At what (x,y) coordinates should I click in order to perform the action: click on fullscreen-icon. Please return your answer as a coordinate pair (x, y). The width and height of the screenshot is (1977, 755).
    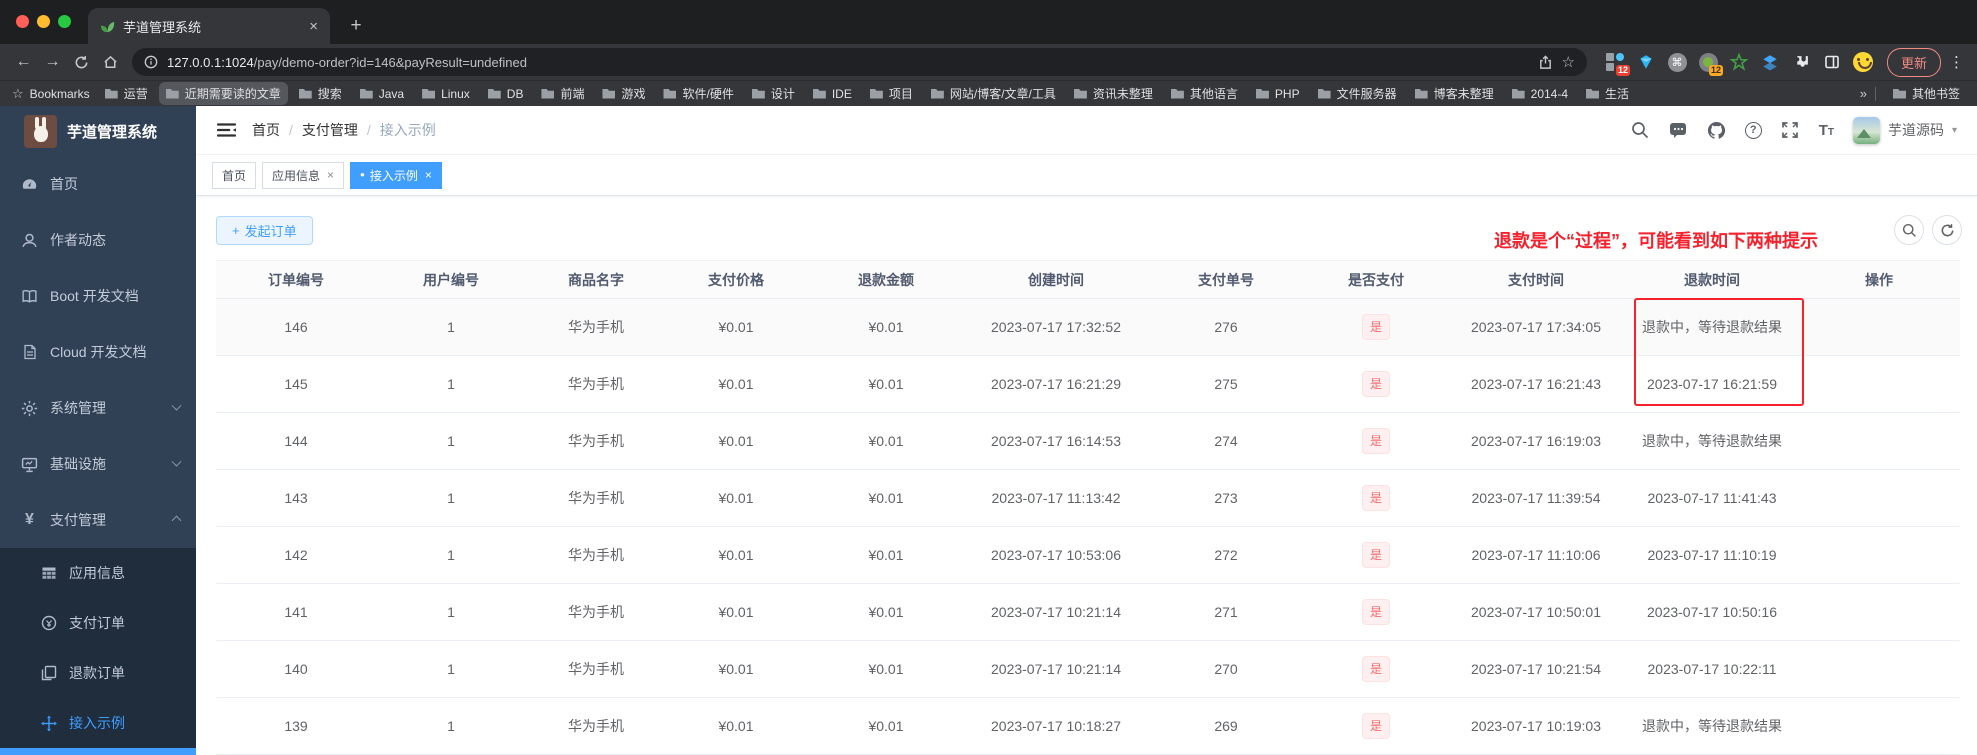
    Looking at the image, I should click on (1790, 130).